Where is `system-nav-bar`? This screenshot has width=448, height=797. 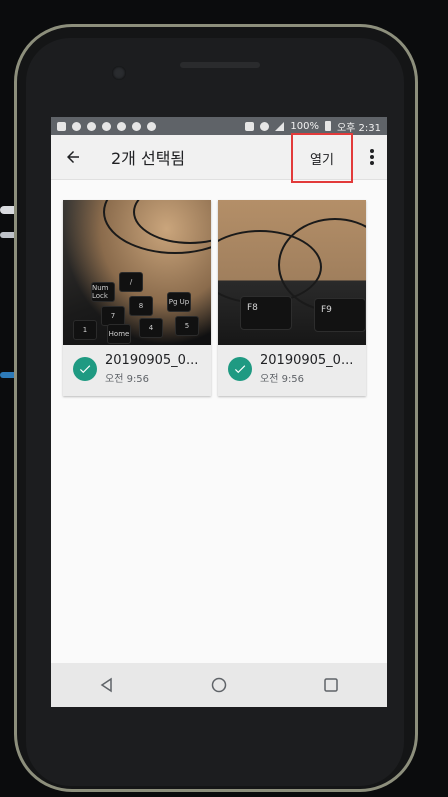 system-nav-bar is located at coordinates (219, 685).